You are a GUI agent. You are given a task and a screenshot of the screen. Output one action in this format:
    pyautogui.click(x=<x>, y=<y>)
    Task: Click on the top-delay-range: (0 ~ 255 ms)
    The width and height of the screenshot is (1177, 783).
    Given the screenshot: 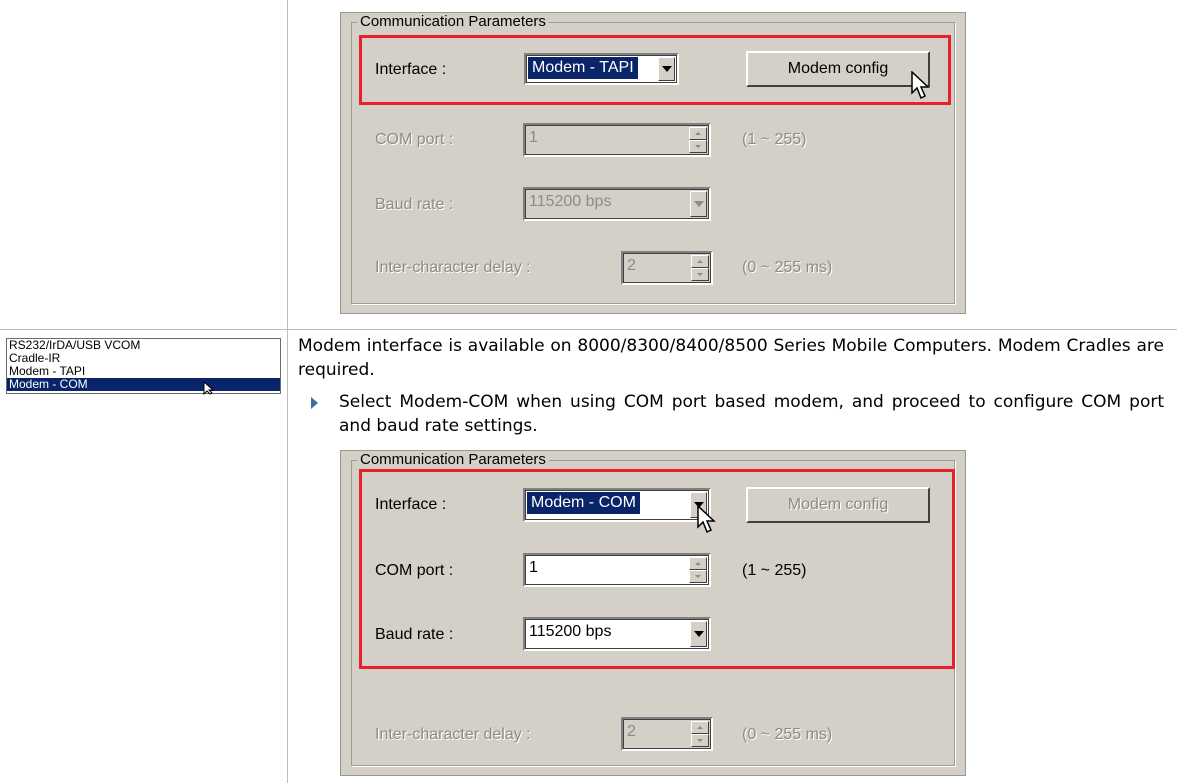 What is the action you would take?
    pyautogui.click(x=787, y=267)
    